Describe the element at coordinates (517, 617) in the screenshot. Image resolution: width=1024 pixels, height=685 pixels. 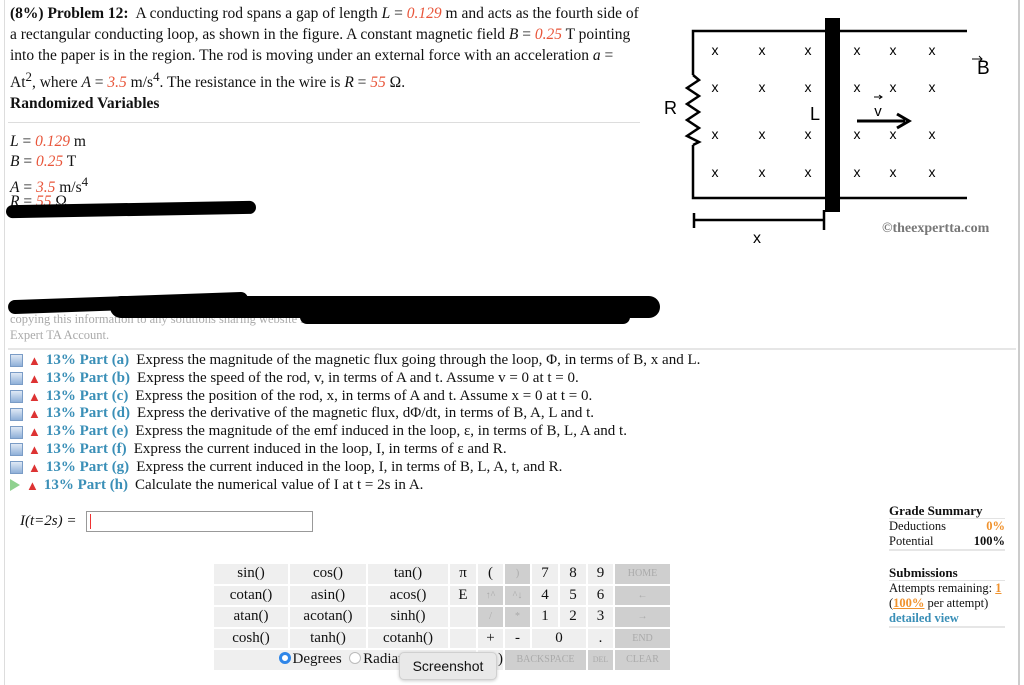
I see `key-button: *` at that location.